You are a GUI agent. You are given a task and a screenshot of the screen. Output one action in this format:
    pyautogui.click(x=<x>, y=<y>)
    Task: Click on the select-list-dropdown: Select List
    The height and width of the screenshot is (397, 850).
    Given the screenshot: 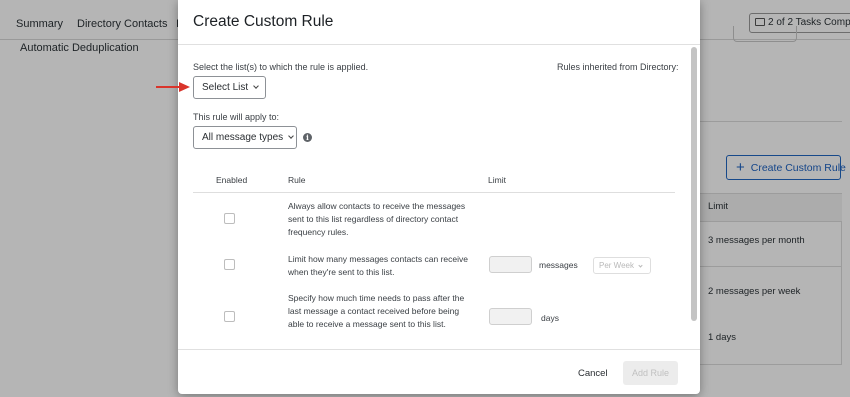 What is the action you would take?
    pyautogui.click(x=229, y=87)
    